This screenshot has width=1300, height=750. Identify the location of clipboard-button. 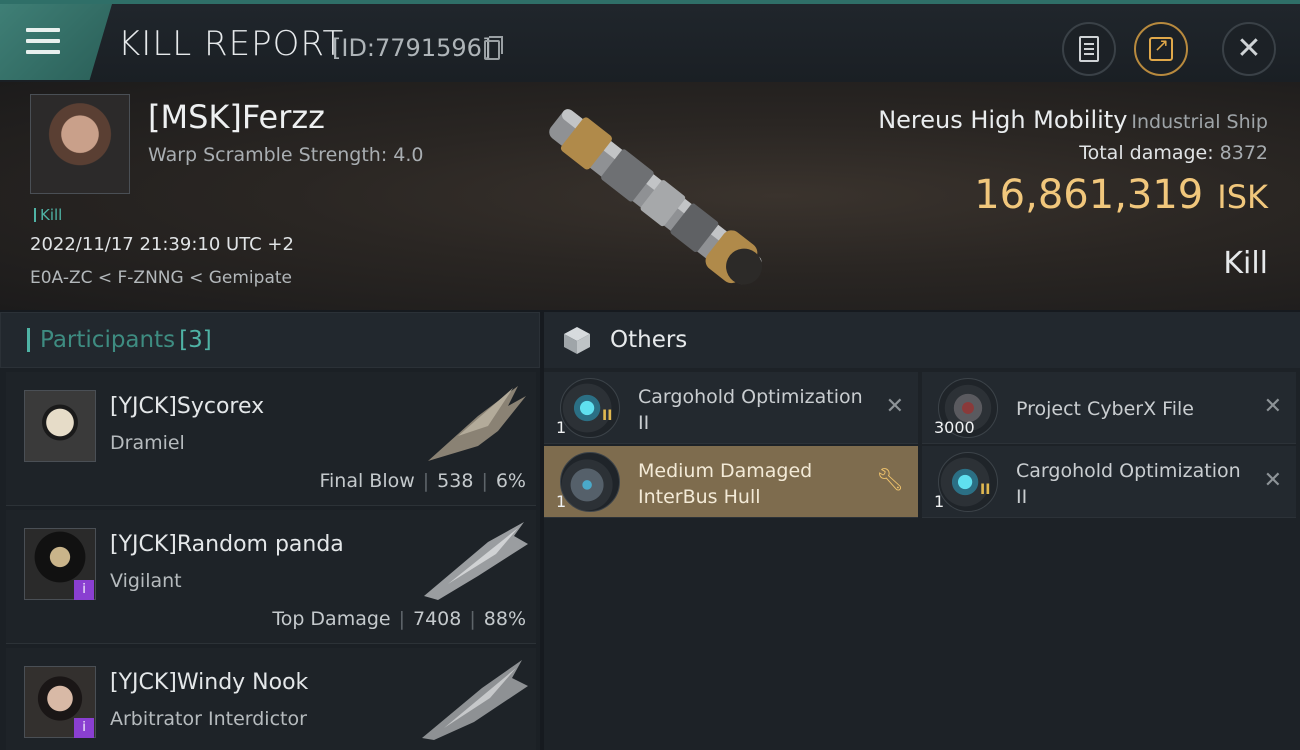
(1089, 49).